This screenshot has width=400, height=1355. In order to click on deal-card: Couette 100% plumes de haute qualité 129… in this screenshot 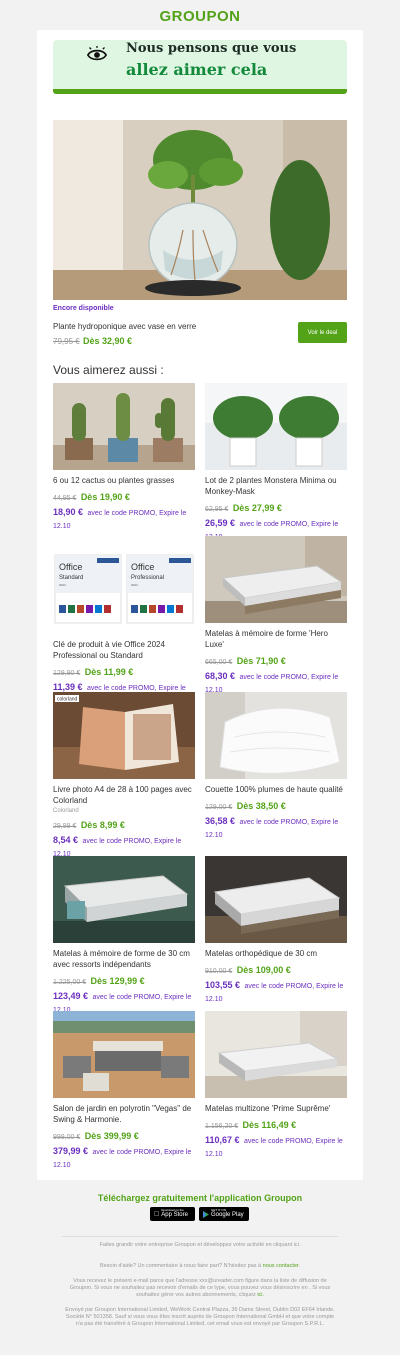, I will do `click(276, 766)`.